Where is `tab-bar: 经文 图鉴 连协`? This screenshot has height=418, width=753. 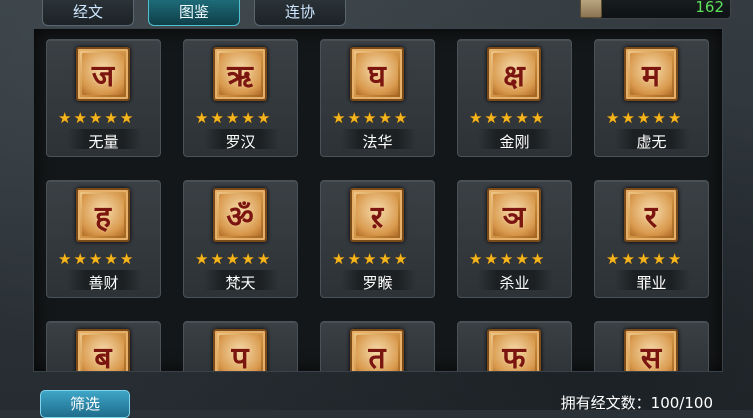 tab-bar: 经文 图鉴 连协 is located at coordinates (194, 13).